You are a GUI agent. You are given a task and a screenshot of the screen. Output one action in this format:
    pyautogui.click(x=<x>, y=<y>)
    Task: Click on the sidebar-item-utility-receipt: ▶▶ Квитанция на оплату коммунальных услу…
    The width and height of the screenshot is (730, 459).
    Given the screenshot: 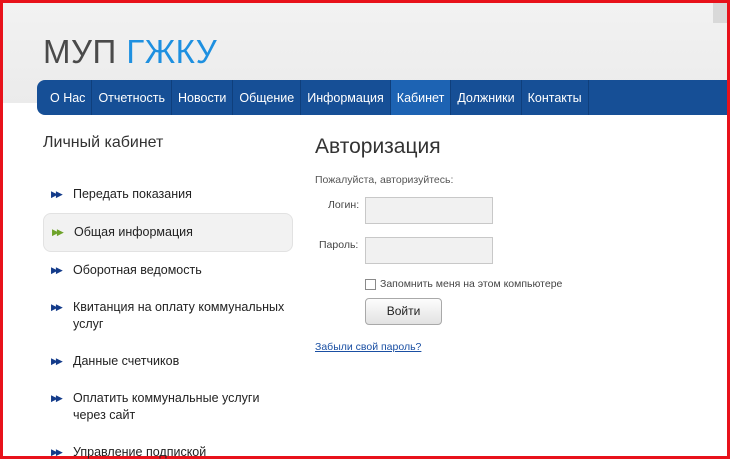 What is the action you would take?
    pyautogui.click(x=168, y=316)
    